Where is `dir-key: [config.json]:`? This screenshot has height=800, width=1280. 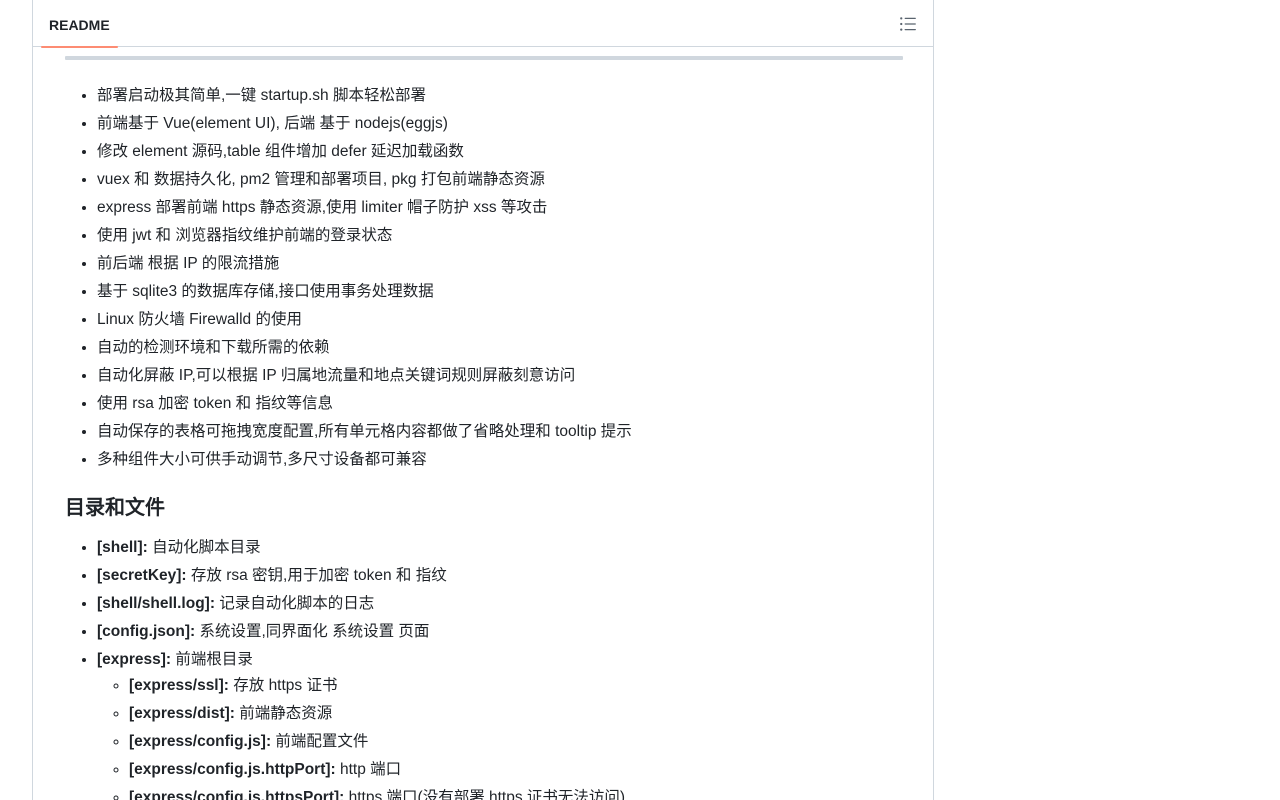 dir-key: [config.json]: is located at coordinates (146, 631).